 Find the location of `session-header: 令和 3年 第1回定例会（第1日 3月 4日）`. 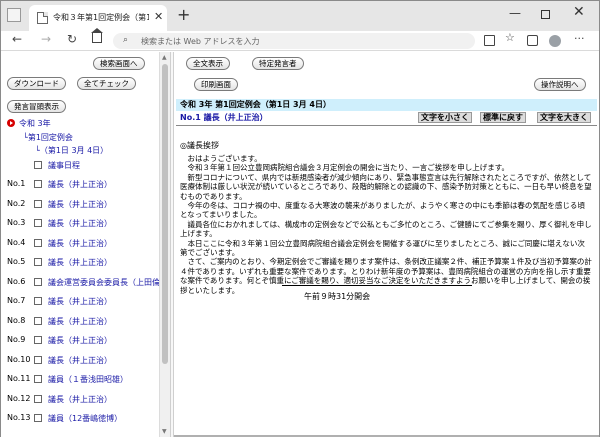

session-header: 令和 3年 第1回定例会（第1日 3月 4日） is located at coordinates (386, 105).